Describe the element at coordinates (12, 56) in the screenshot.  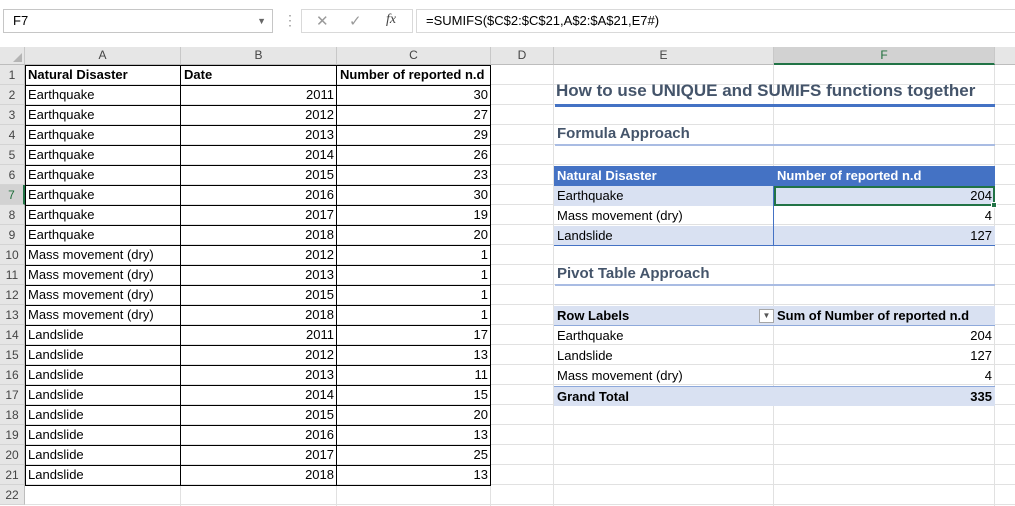
I see `select-all-corner` at that location.